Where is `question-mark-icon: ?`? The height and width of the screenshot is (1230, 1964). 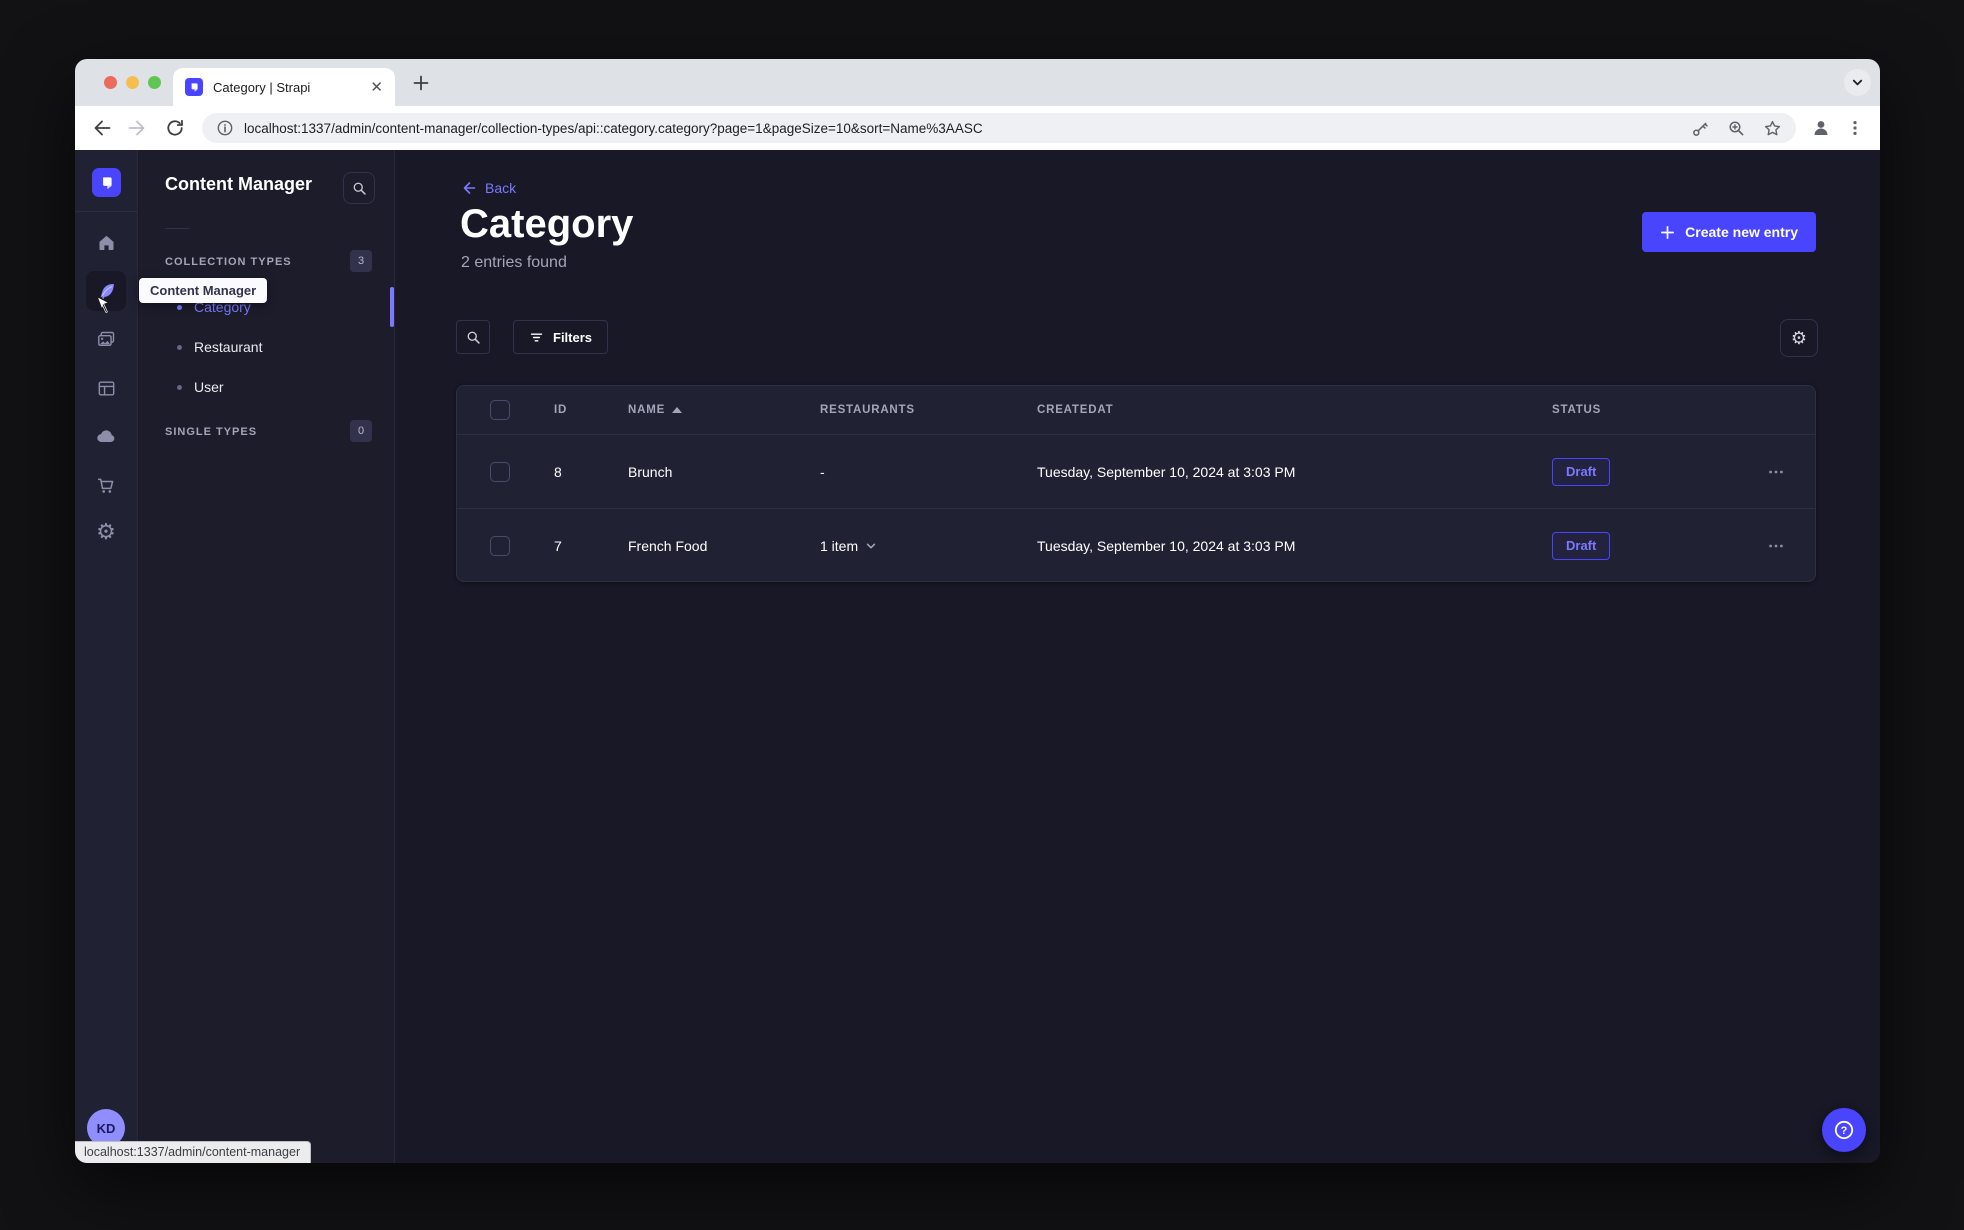
question-mark-icon: ? is located at coordinates (1844, 1130).